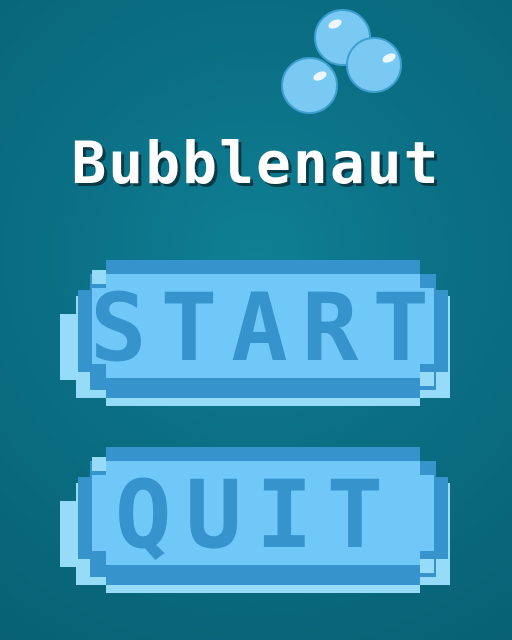 The height and width of the screenshot is (640, 512). What do you see at coordinates (256, 163) in the screenshot?
I see `game-title: Bubblenaut` at bounding box center [256, 163].